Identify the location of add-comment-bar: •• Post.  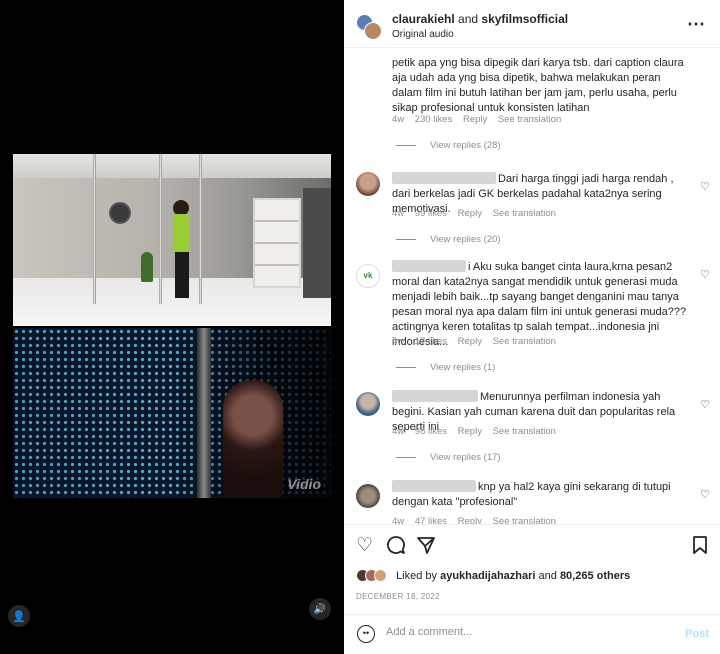
(532, 634).